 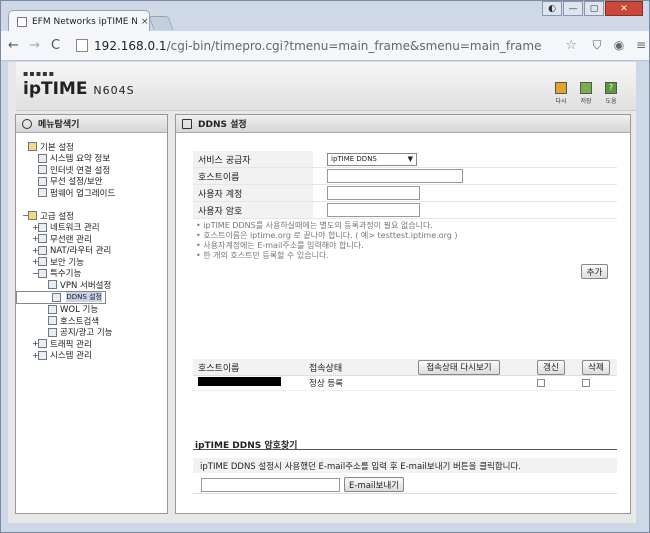 I want to click on tree-item: 시스템 요약 정보, so click(x=91, y=159).